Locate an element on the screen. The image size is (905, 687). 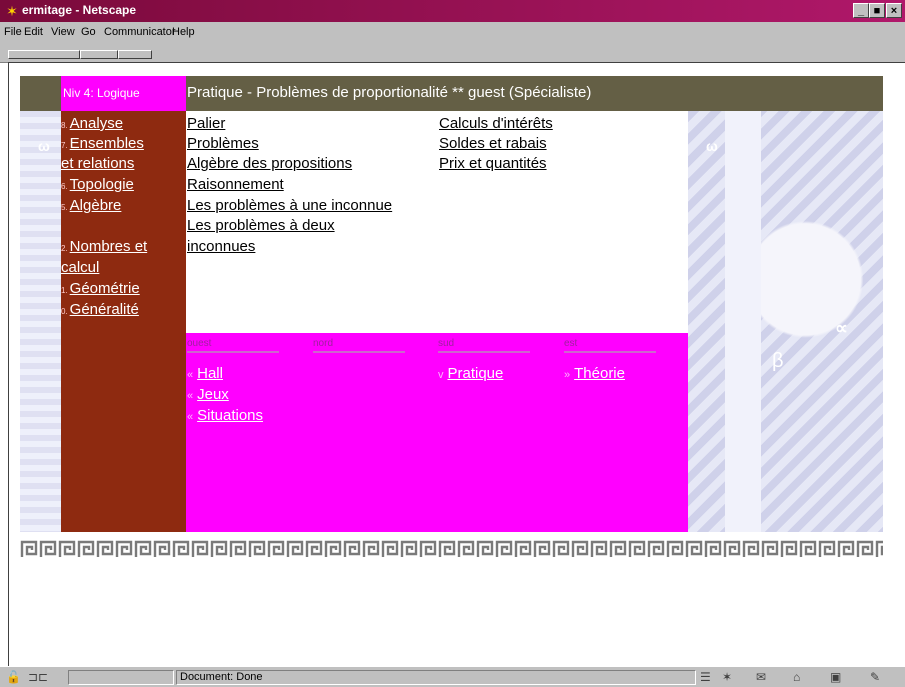
sidebar-item-number: 7. is located at coordinates (64, 145).